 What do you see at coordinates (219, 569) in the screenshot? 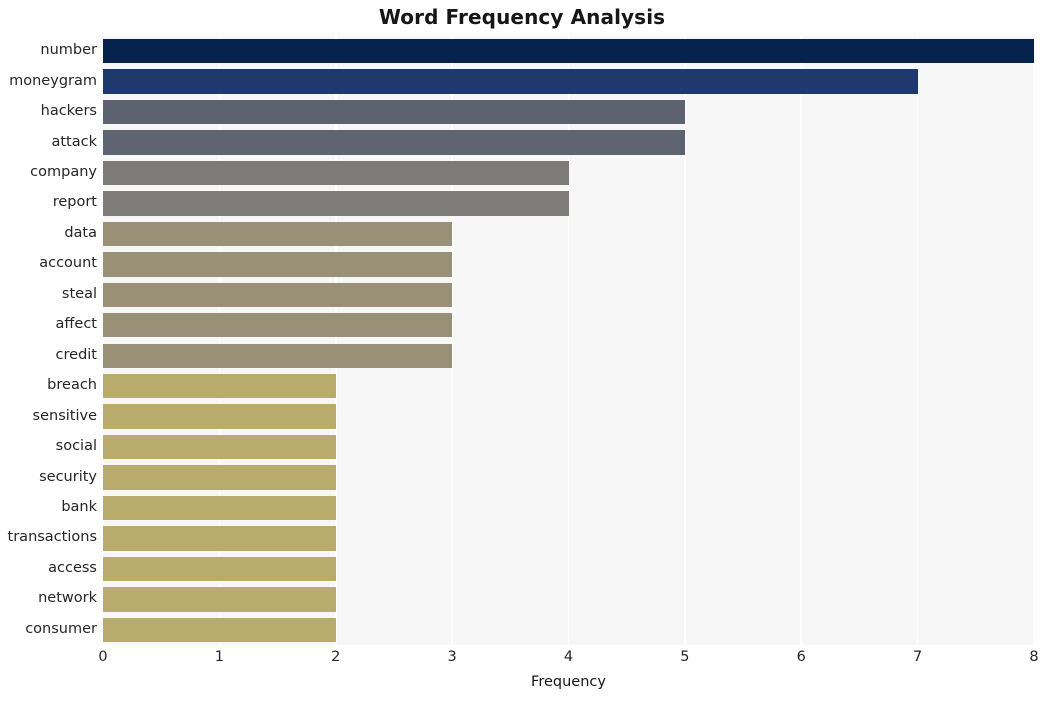
I see `bar-access` at bounding box center [219, 569].